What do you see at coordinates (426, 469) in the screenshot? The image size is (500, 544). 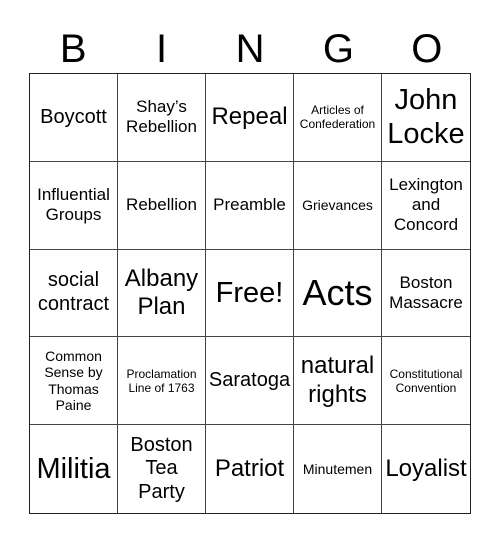 I see `bingo-cell: Loyalist` at bounding box center [426, 469].